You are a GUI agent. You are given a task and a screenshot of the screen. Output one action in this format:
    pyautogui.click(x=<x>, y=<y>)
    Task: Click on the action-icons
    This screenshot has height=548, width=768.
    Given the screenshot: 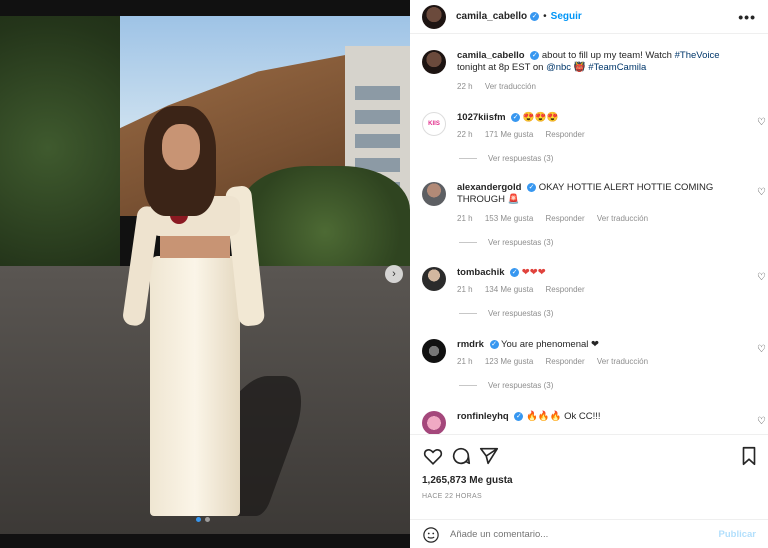 What is the action you would take?
    pyautogui.click(x=590, y=456)
    